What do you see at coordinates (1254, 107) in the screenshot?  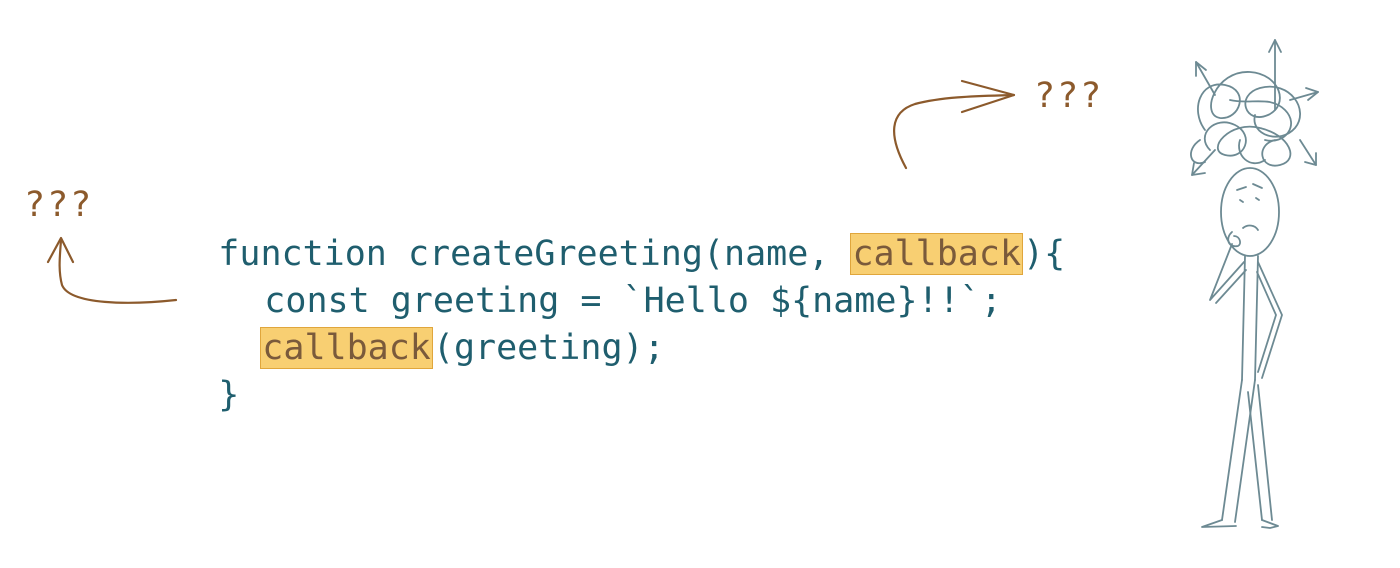 I see `tangled-thoughts-icon` at bounding box center [1254, 107].